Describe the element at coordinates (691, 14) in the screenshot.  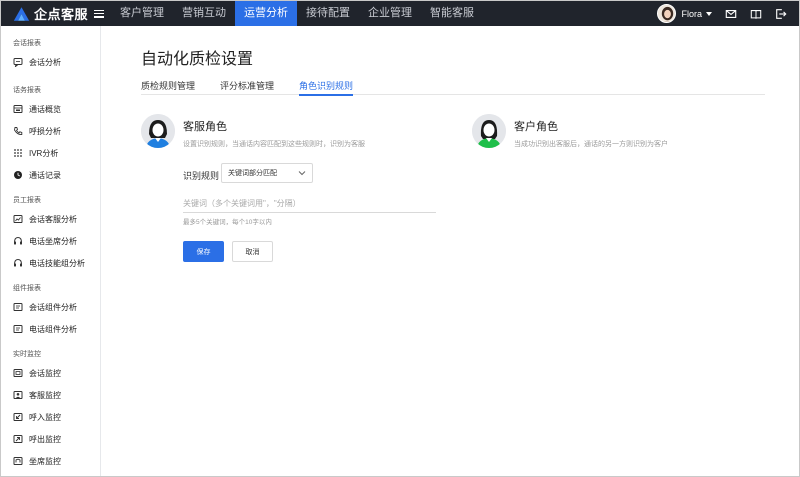
I see `user-name: Flora` at that location.